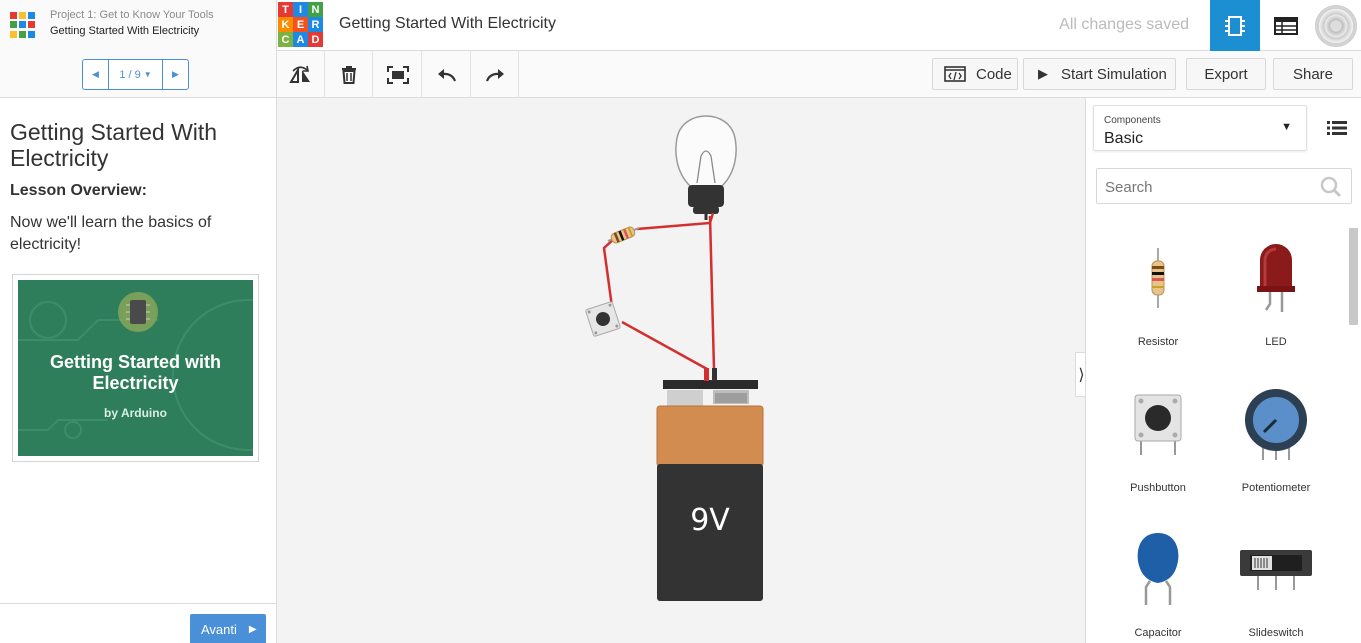 This screenshot has height=643, width=1361. I want to click on list-view-toggle, so click(1336, 128).